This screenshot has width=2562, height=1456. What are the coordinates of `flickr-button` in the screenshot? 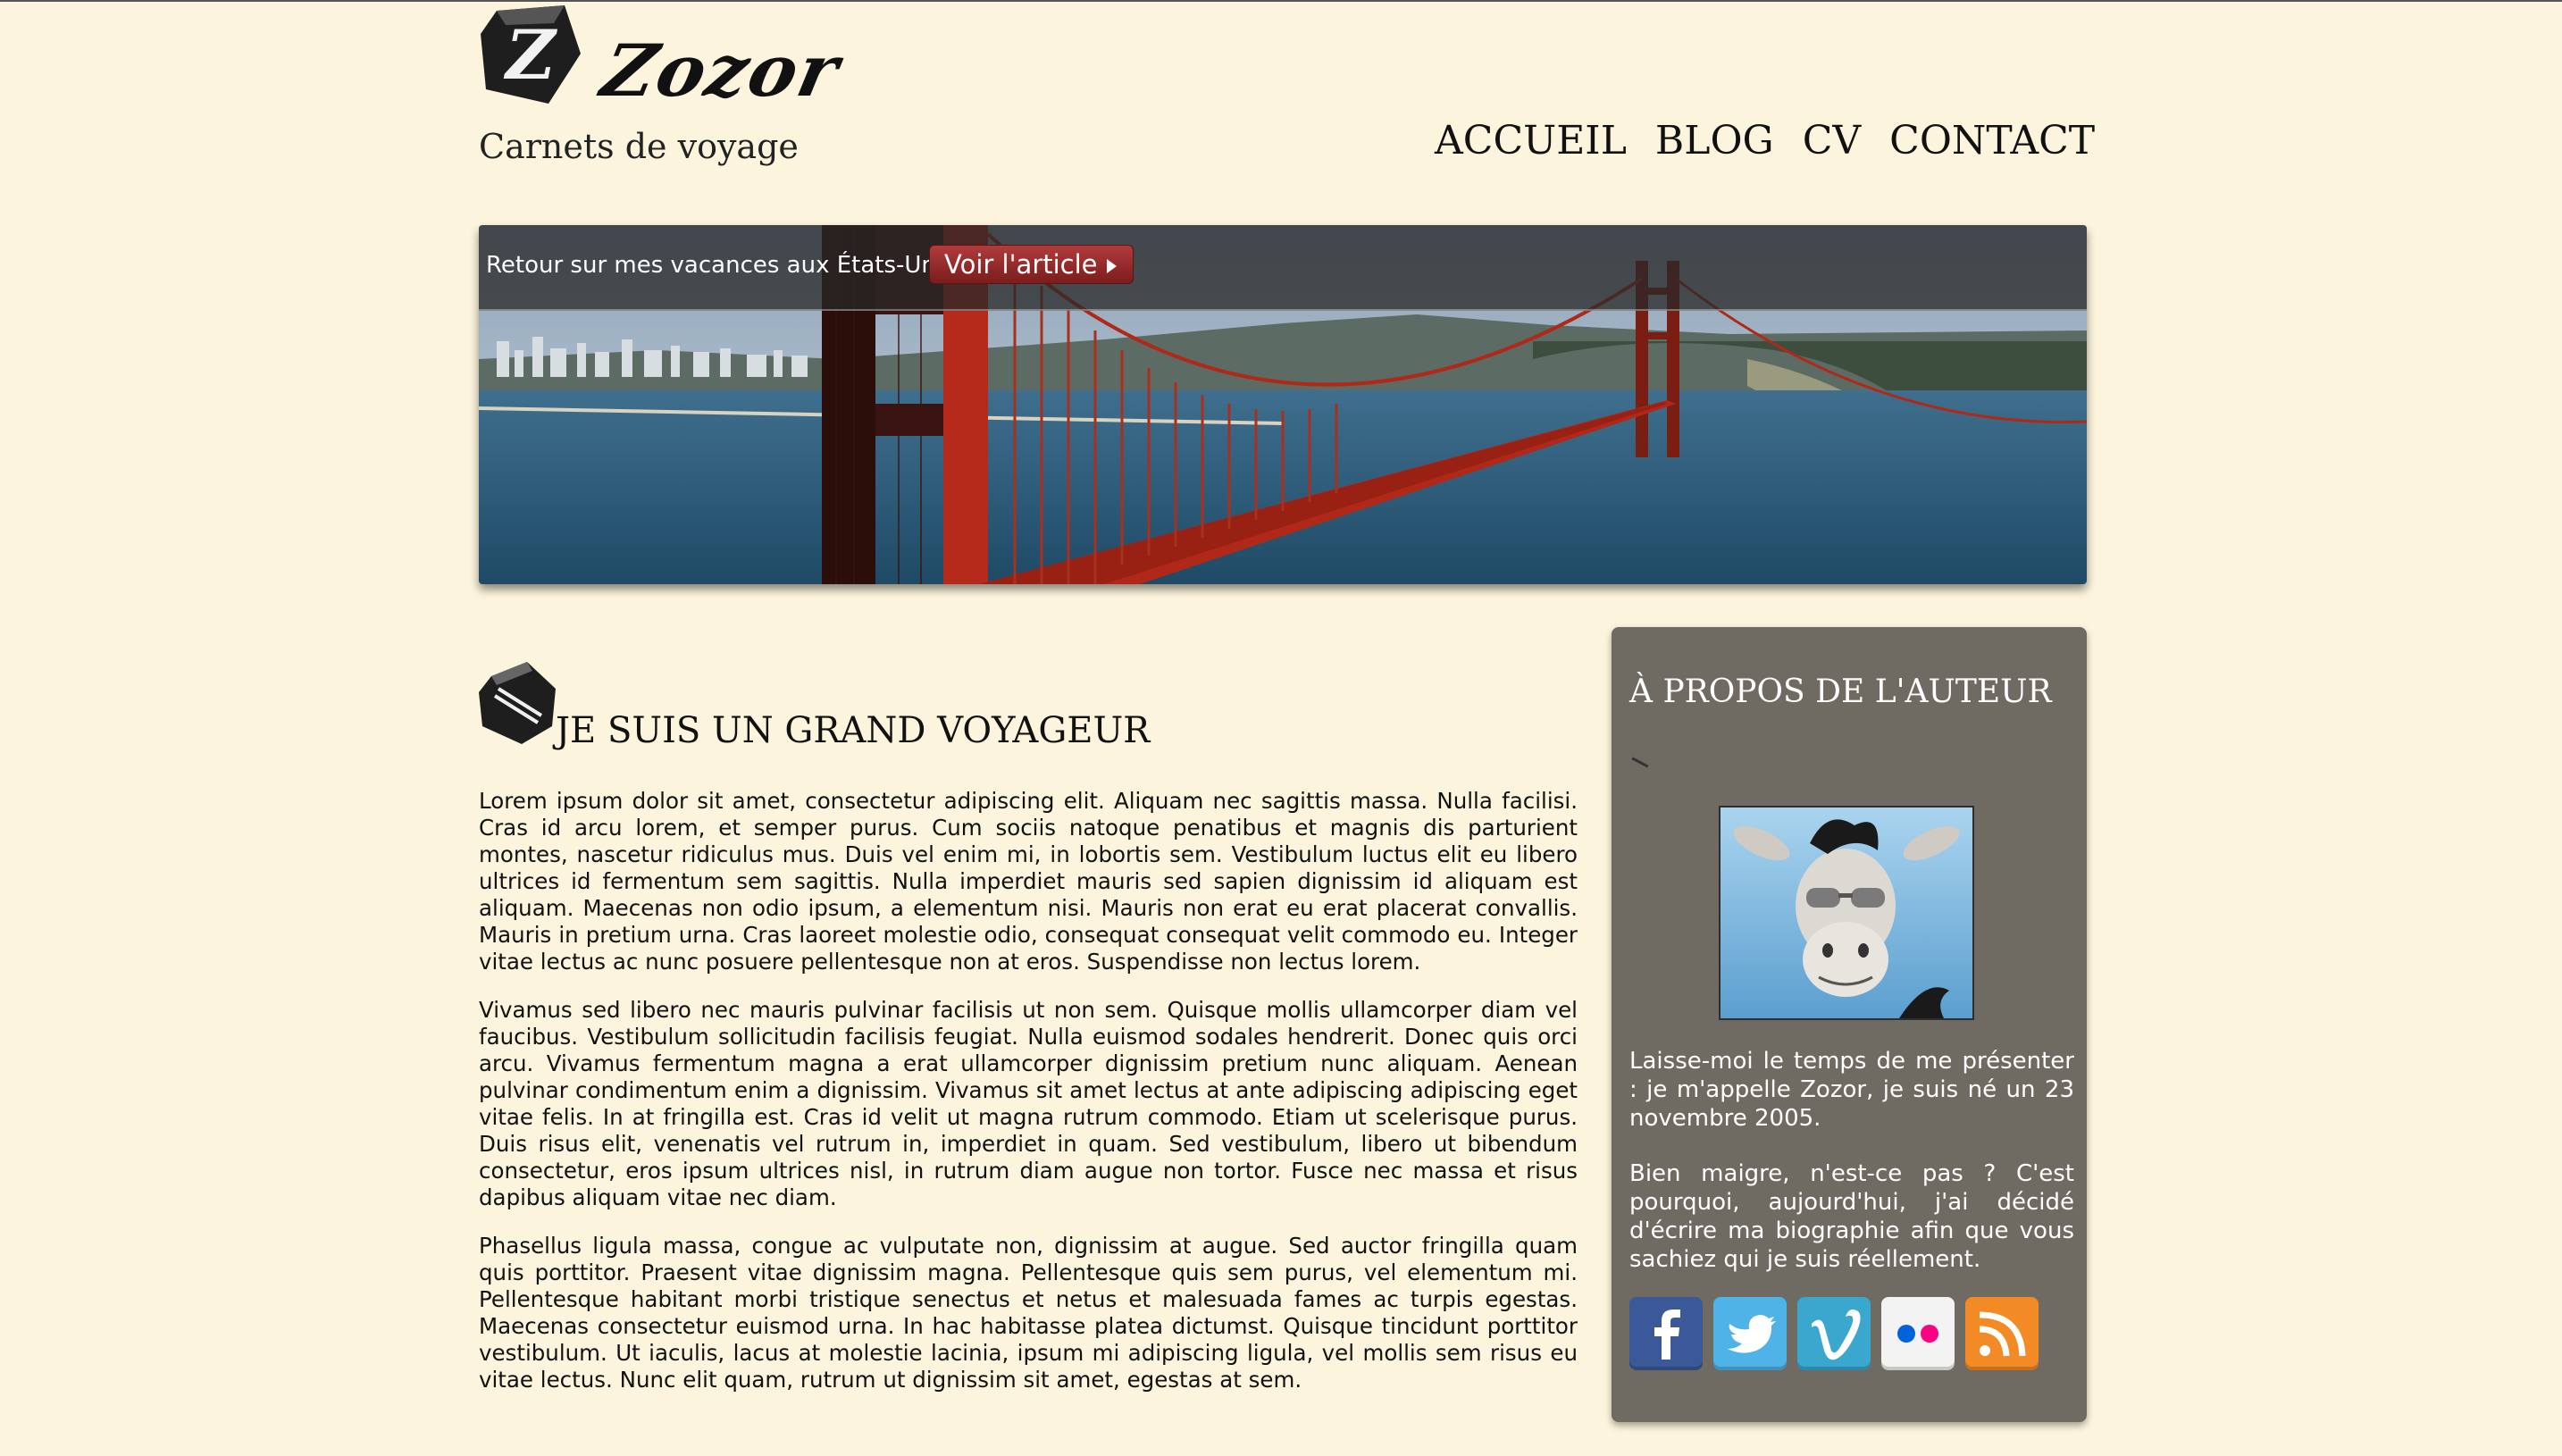 It's located at (1918, 1333).